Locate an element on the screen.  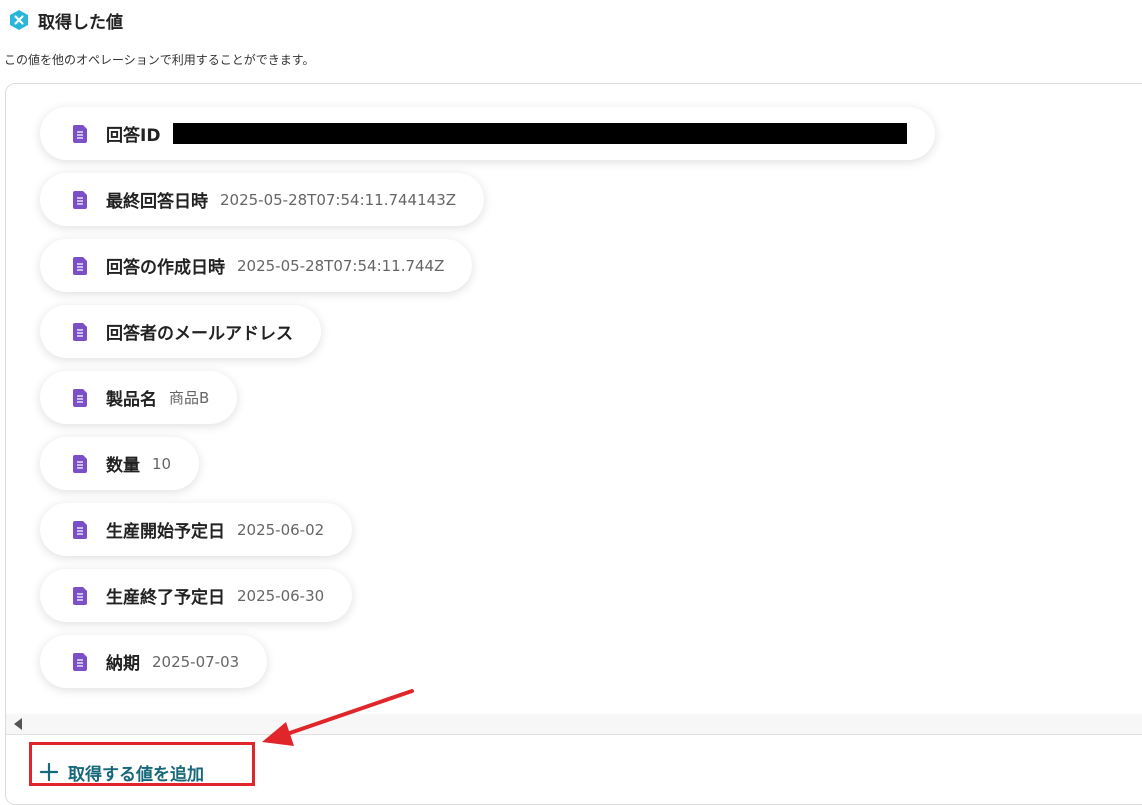
value-item-quantity: 数量 10 is located at coordinates (120, 463).